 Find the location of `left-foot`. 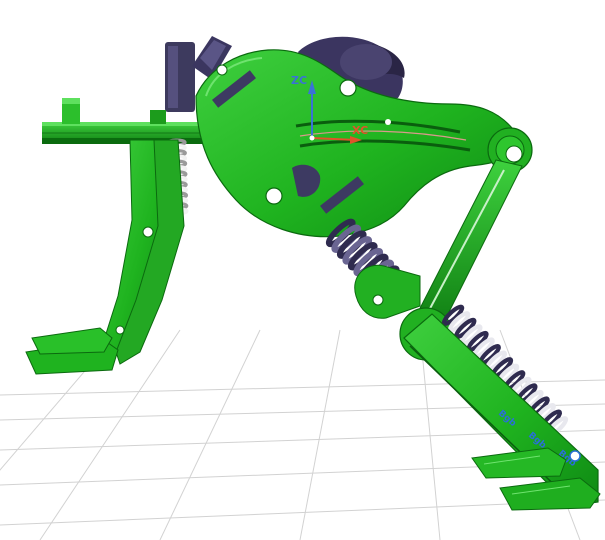

left-foot is located at coordinates (72, 351).